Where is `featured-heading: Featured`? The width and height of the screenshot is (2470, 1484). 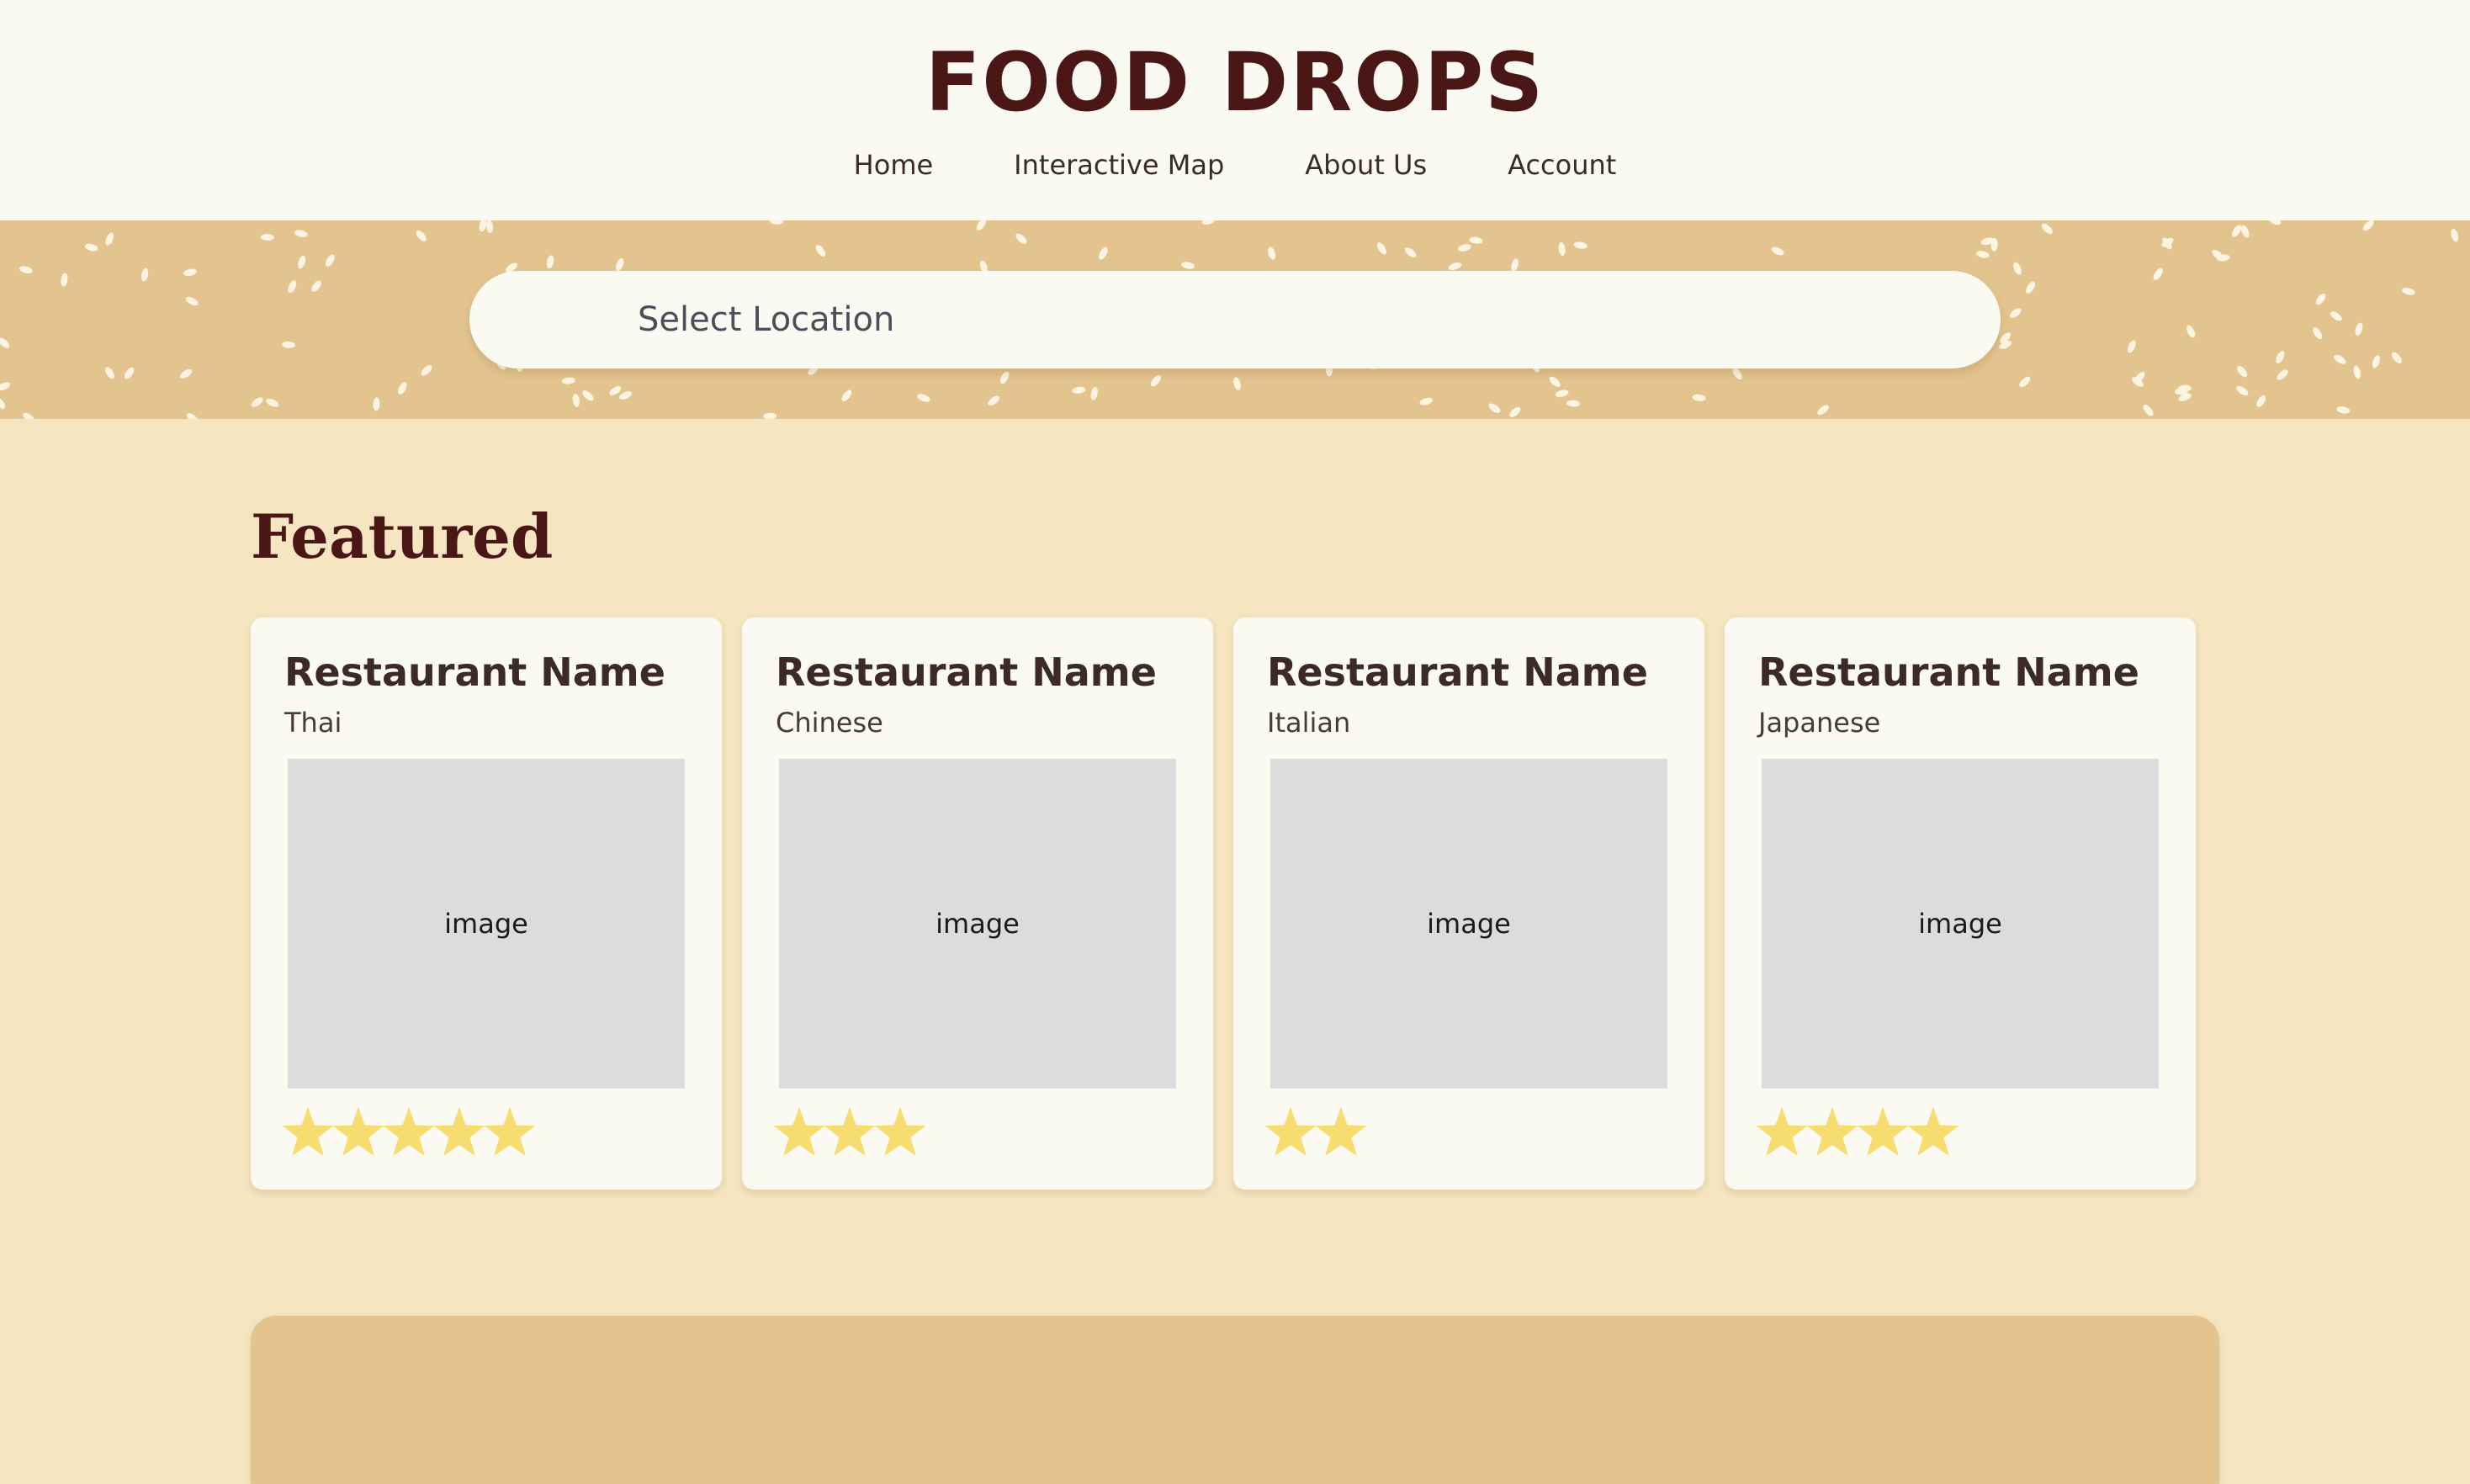
featured-heading: Featured is located at coordinates (402, 536).